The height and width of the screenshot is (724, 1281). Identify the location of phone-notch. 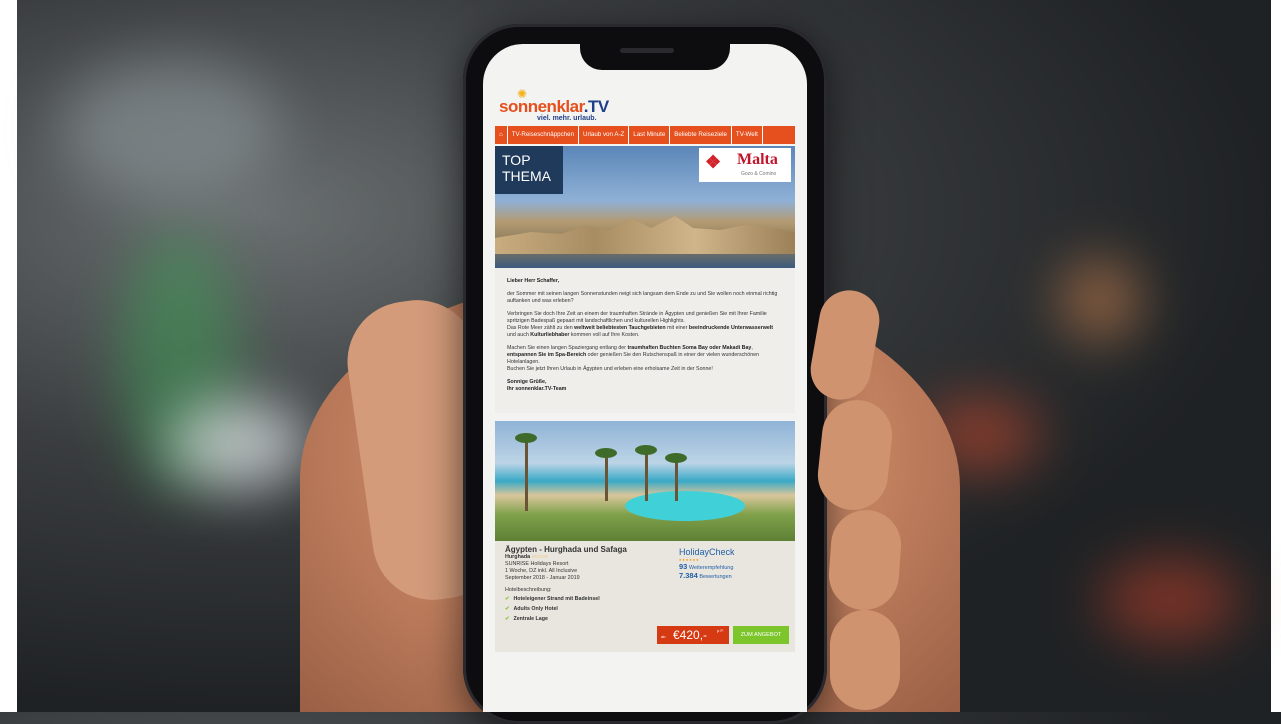
(655, 54).